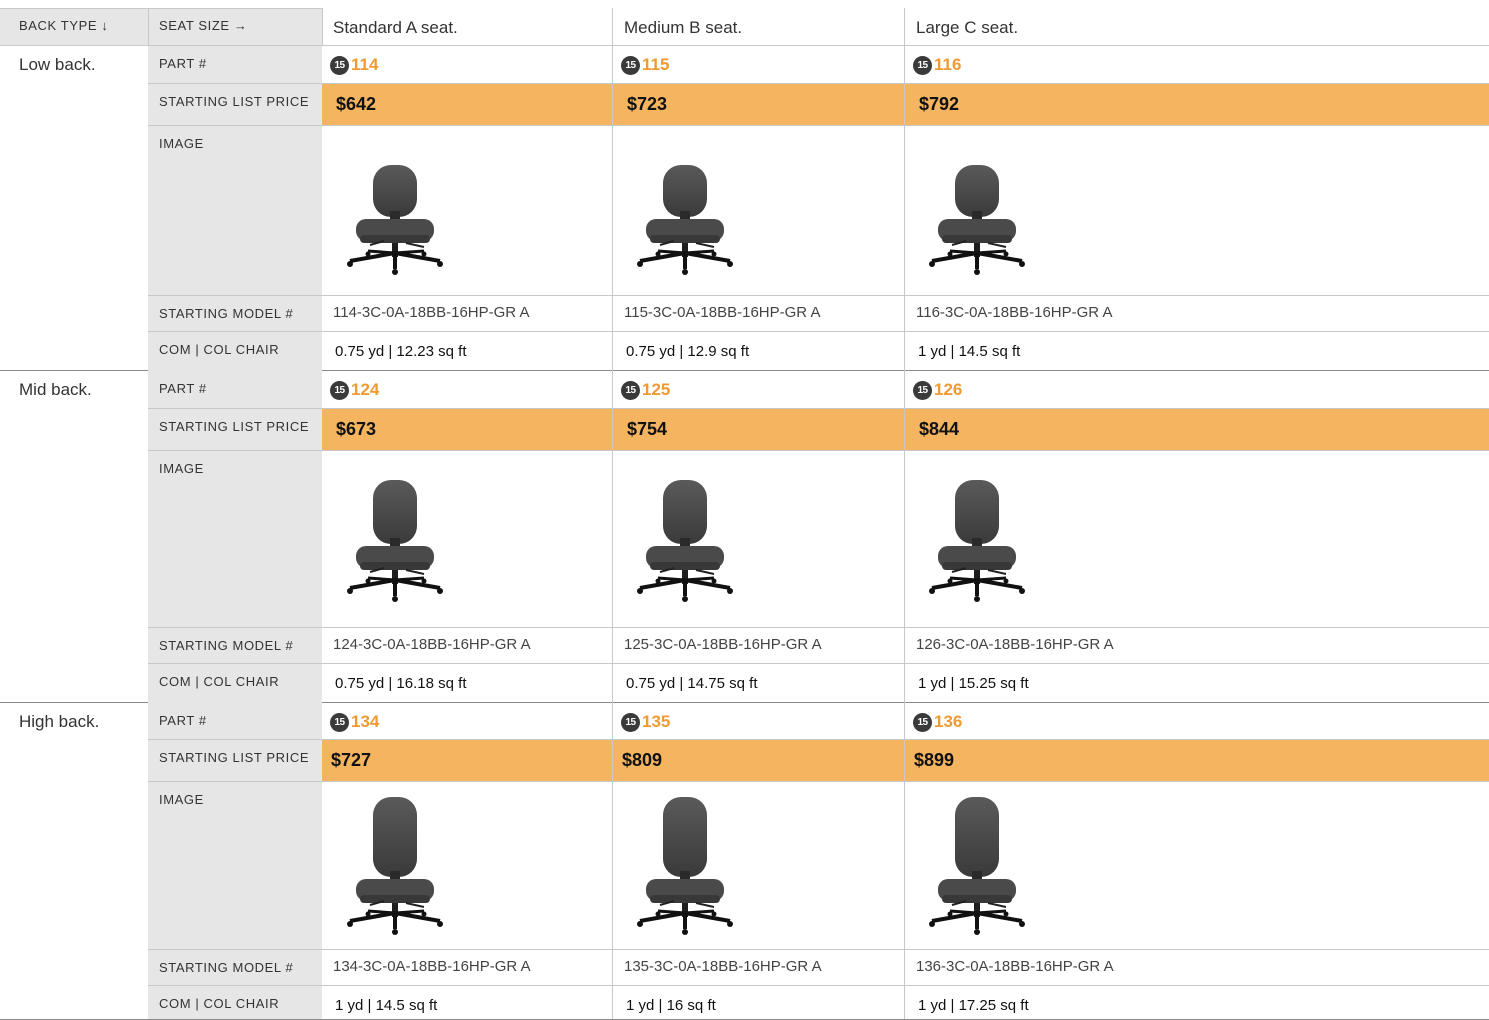 The height and width of the screenshot is (1020, 1489). What do you see at coordinates (973, 683) in the screenshot?
I see `com-col-value: 1 yd | 15.25 sq ft` at bounding box center [973, 683].